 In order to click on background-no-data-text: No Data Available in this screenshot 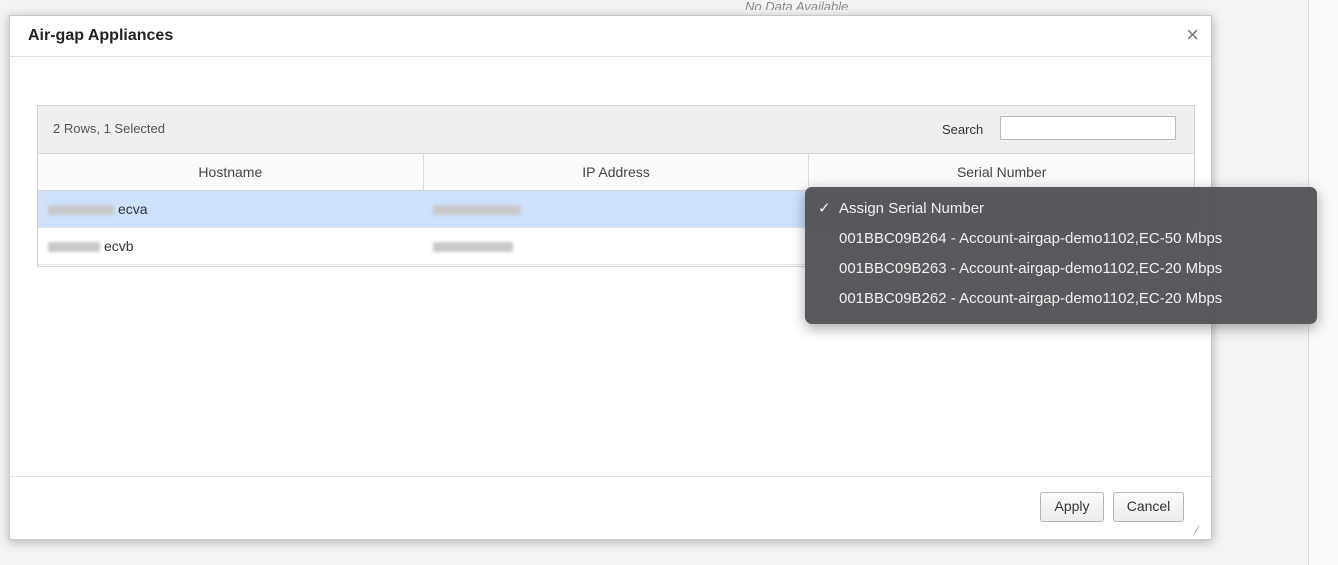, I will do `click(797, 5)`.